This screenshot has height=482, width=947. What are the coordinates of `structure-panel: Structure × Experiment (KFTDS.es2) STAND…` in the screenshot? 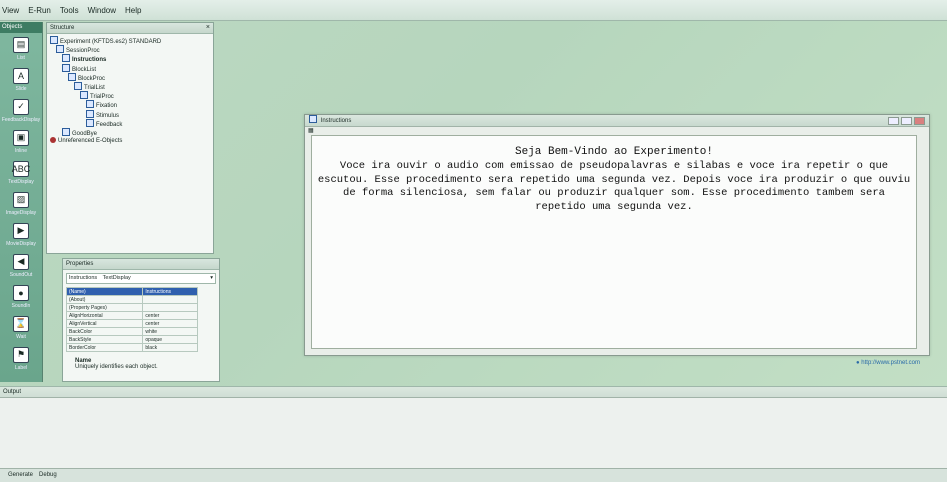 It's located at (130, 138).